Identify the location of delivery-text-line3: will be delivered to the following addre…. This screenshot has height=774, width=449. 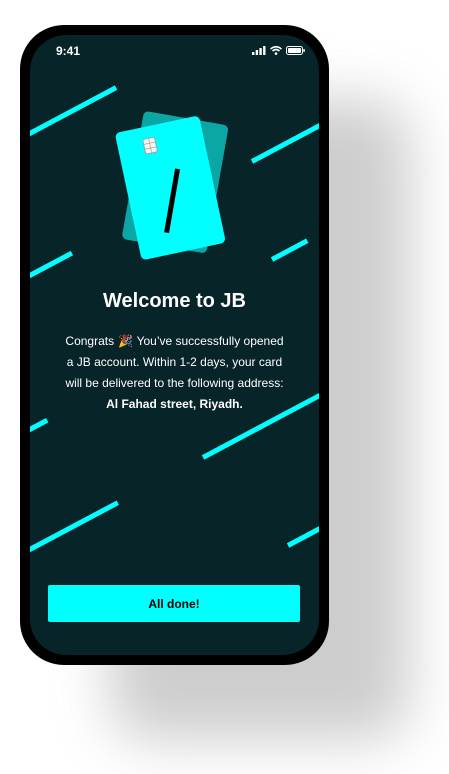
(174, 383).